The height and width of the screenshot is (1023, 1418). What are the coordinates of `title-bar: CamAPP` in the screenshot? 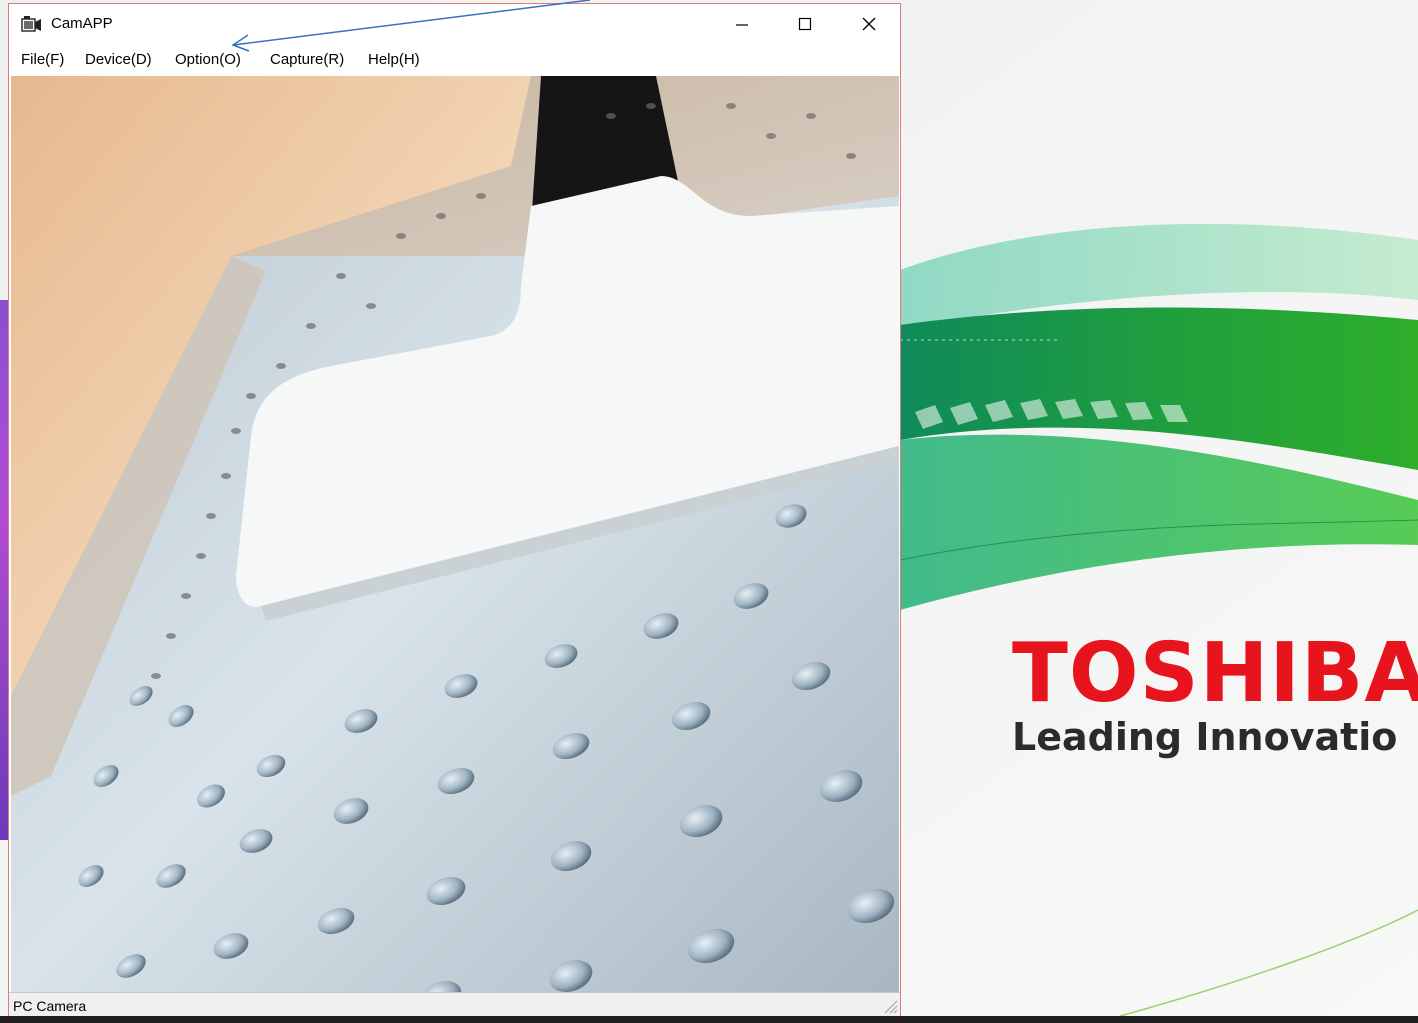 It's located at (454, 24).